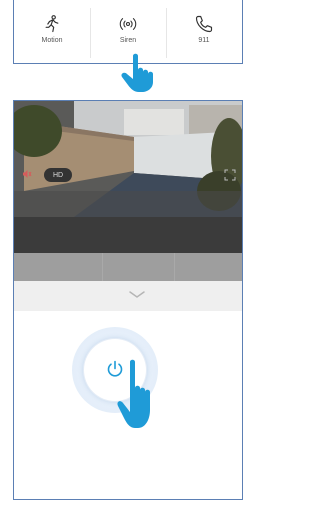  What do you see at coordinates (52, 40) in the screenshot?
I see `motion-label: Motion` at bounding box center [52, 40].